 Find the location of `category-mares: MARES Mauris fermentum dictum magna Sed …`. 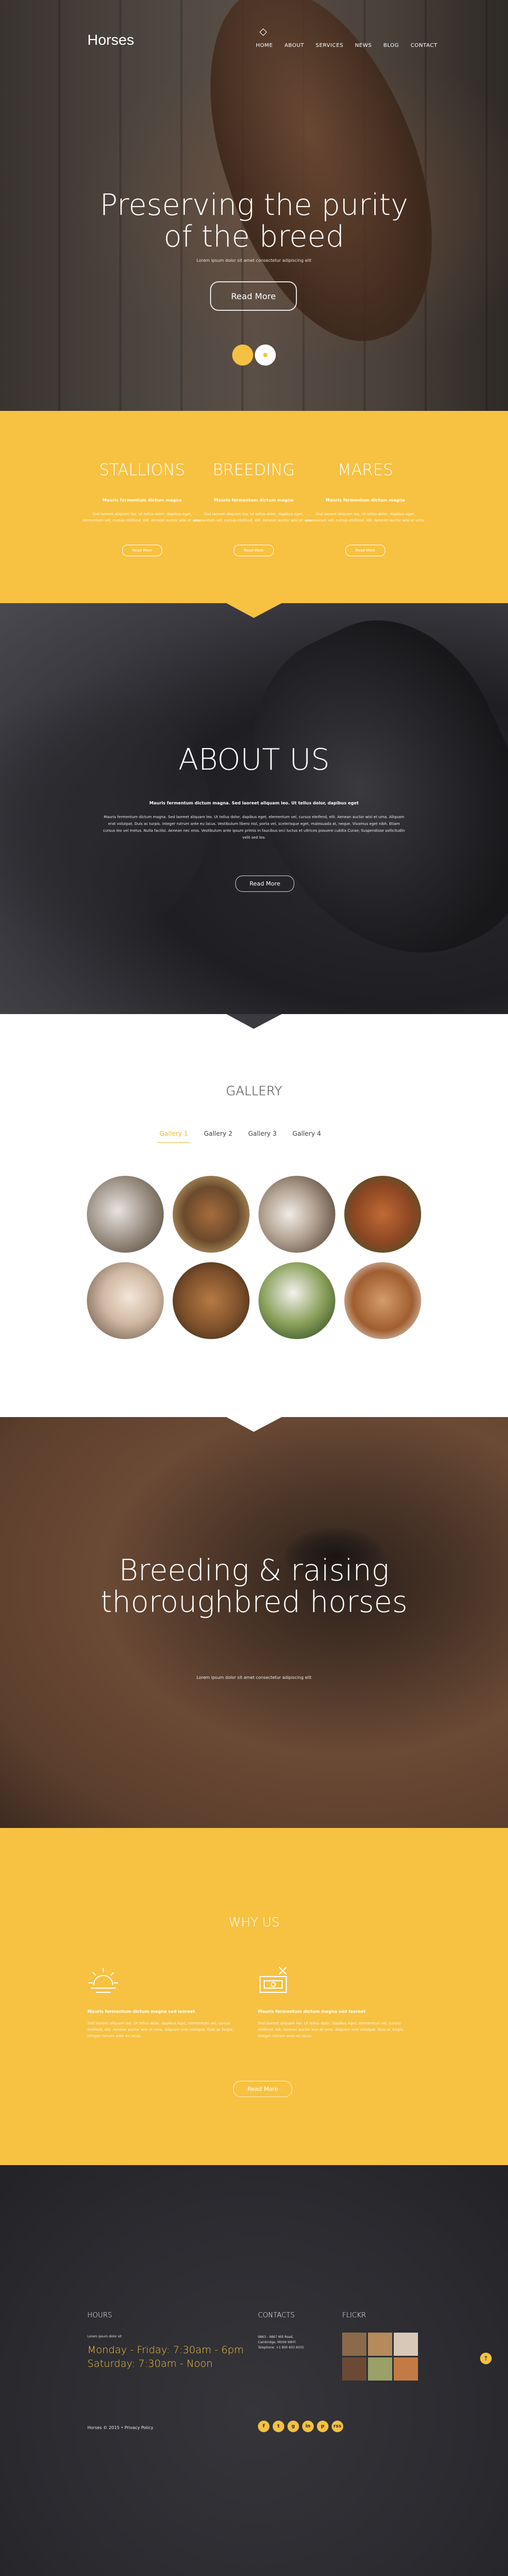

category-mares: MARES Mauris fermentum dictum magna Sed … is located at coordinates (365, 509).